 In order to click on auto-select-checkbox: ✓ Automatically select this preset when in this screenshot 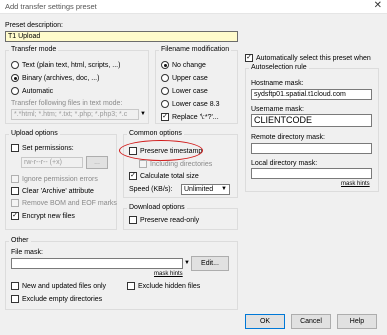, I will do `click(308, 58)`.